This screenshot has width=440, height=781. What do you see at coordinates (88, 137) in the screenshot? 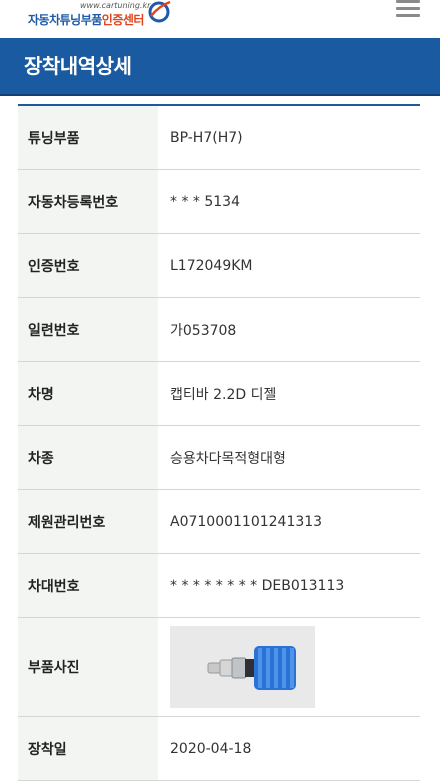
I see `label-tuning-part: 튜닝부품` at bounding box center [88, 137].